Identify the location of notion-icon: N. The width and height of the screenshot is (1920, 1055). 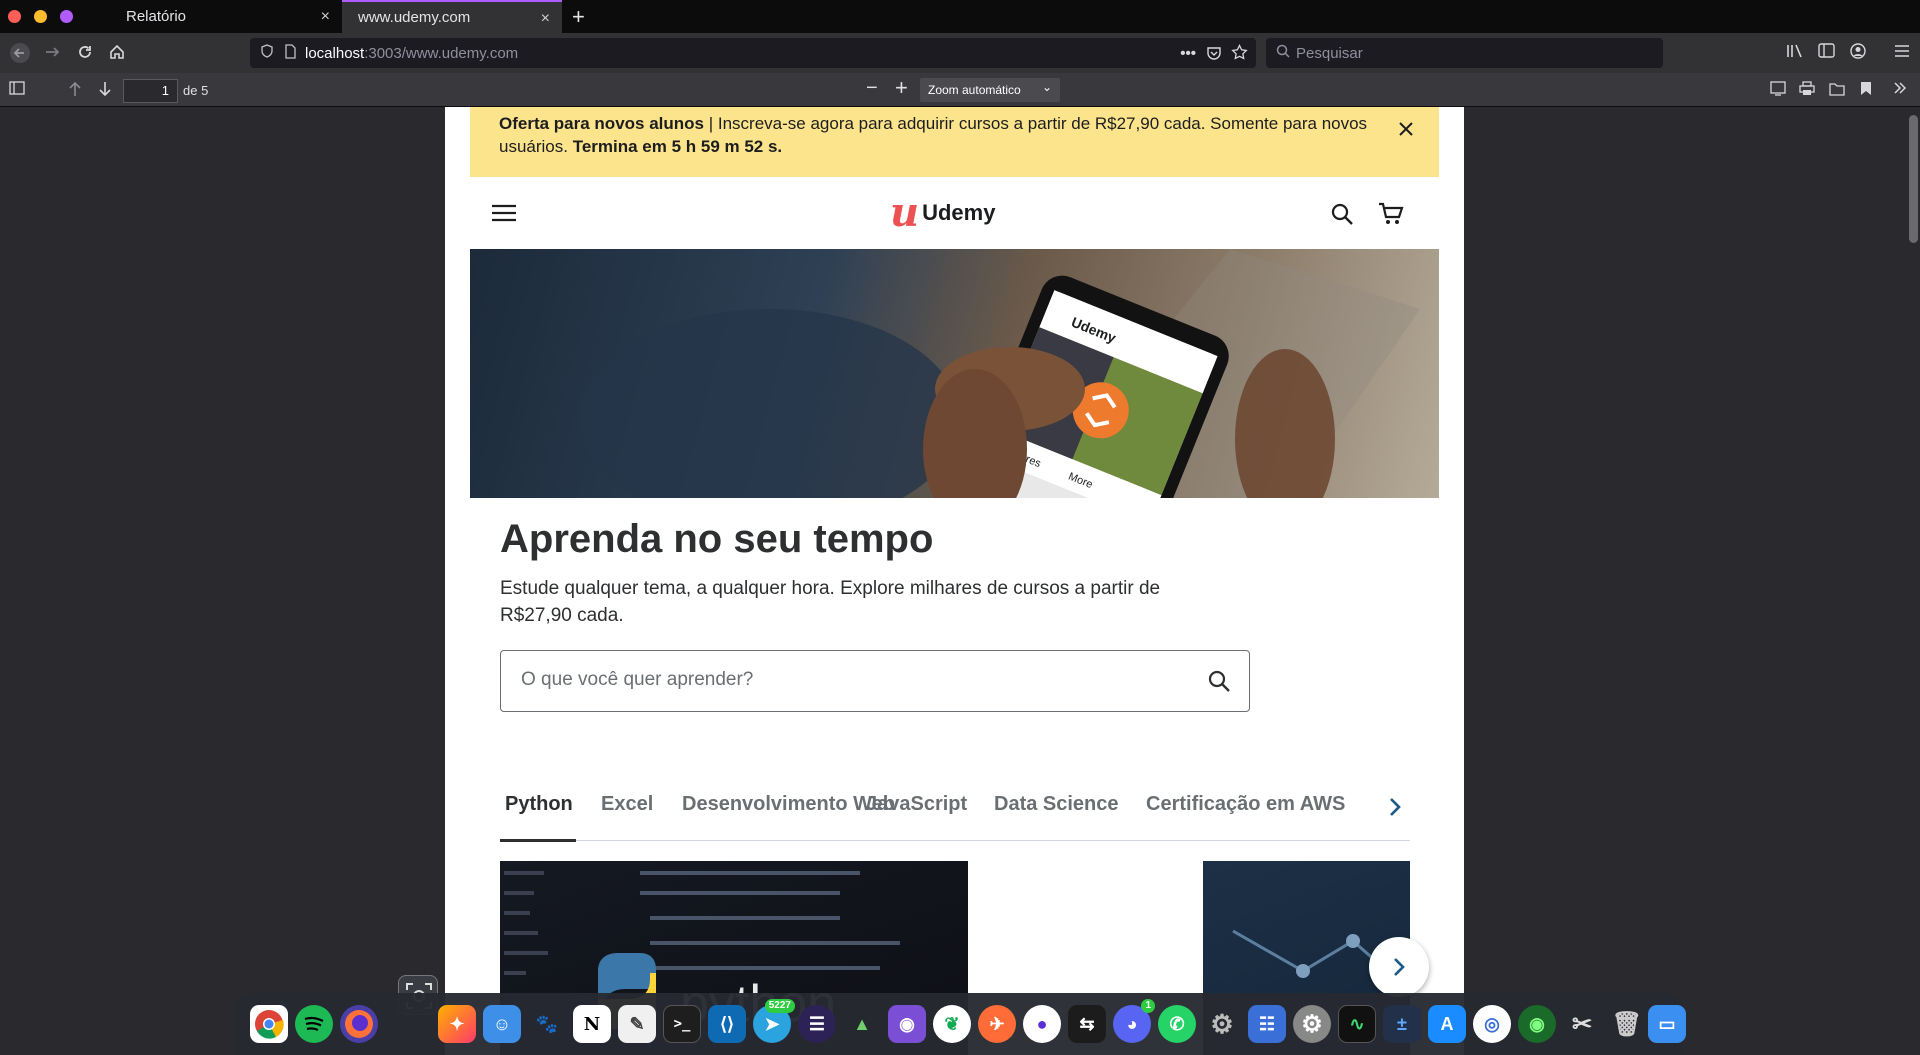
(592, 1024).